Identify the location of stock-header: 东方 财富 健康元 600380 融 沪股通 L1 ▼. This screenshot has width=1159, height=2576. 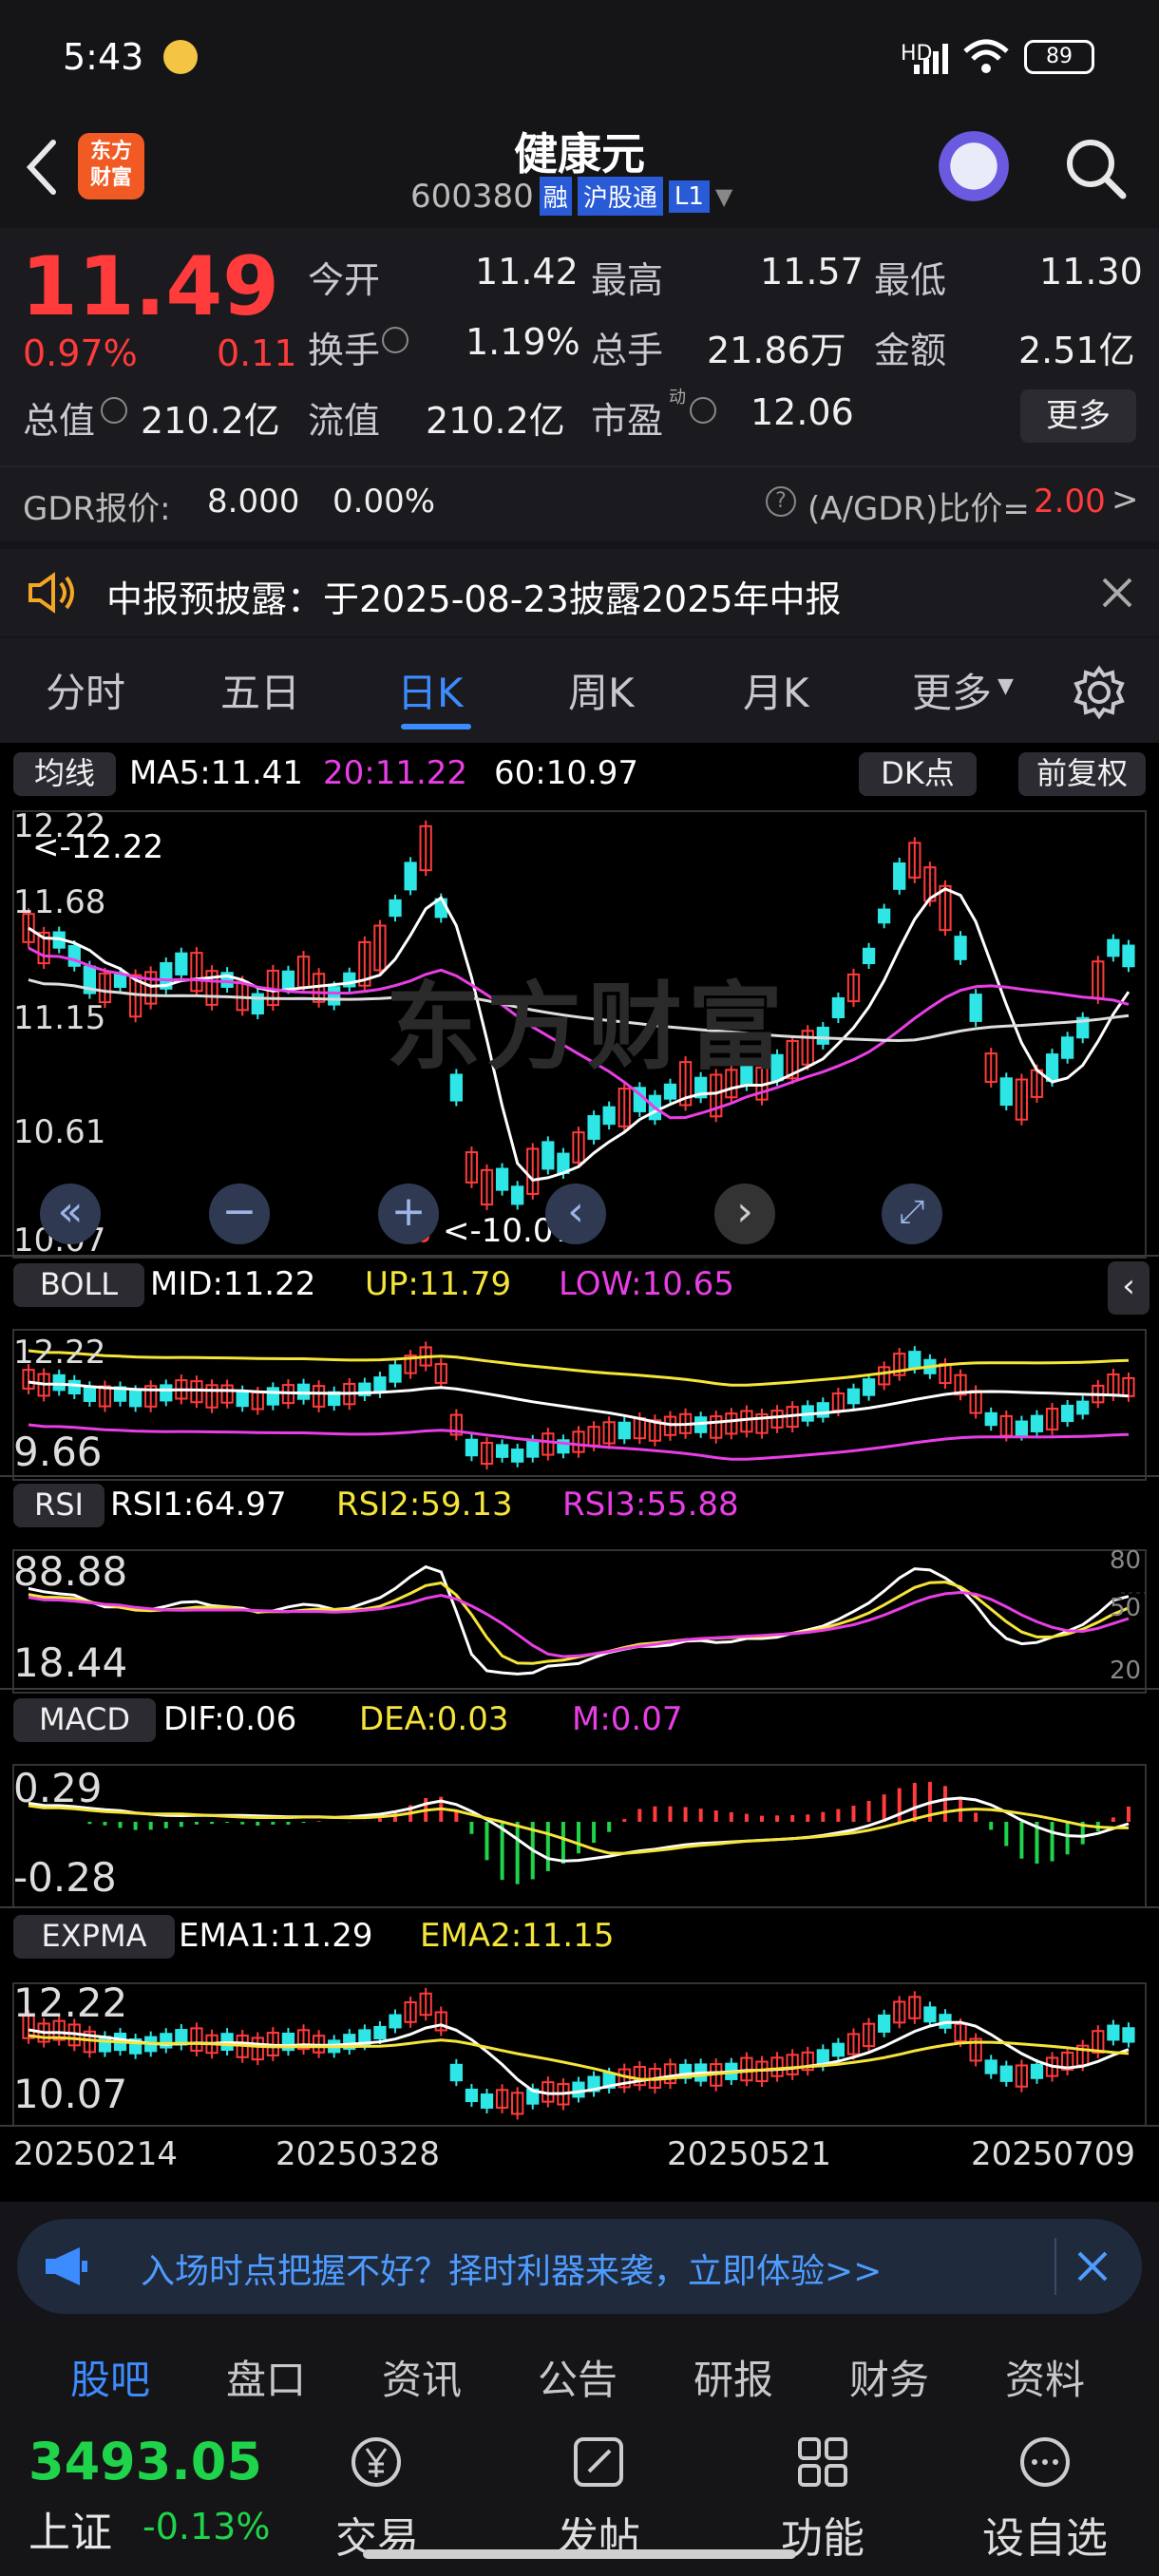
(579, 171).